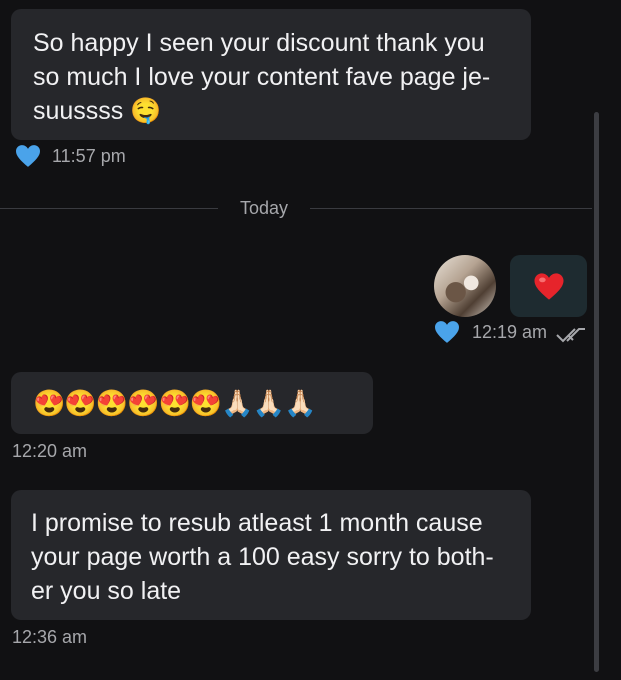 The height and width of the screenshot is (680, 621). Describe the element at coordinates (465, 286) in the screenshot. I see `avatar` at that location.